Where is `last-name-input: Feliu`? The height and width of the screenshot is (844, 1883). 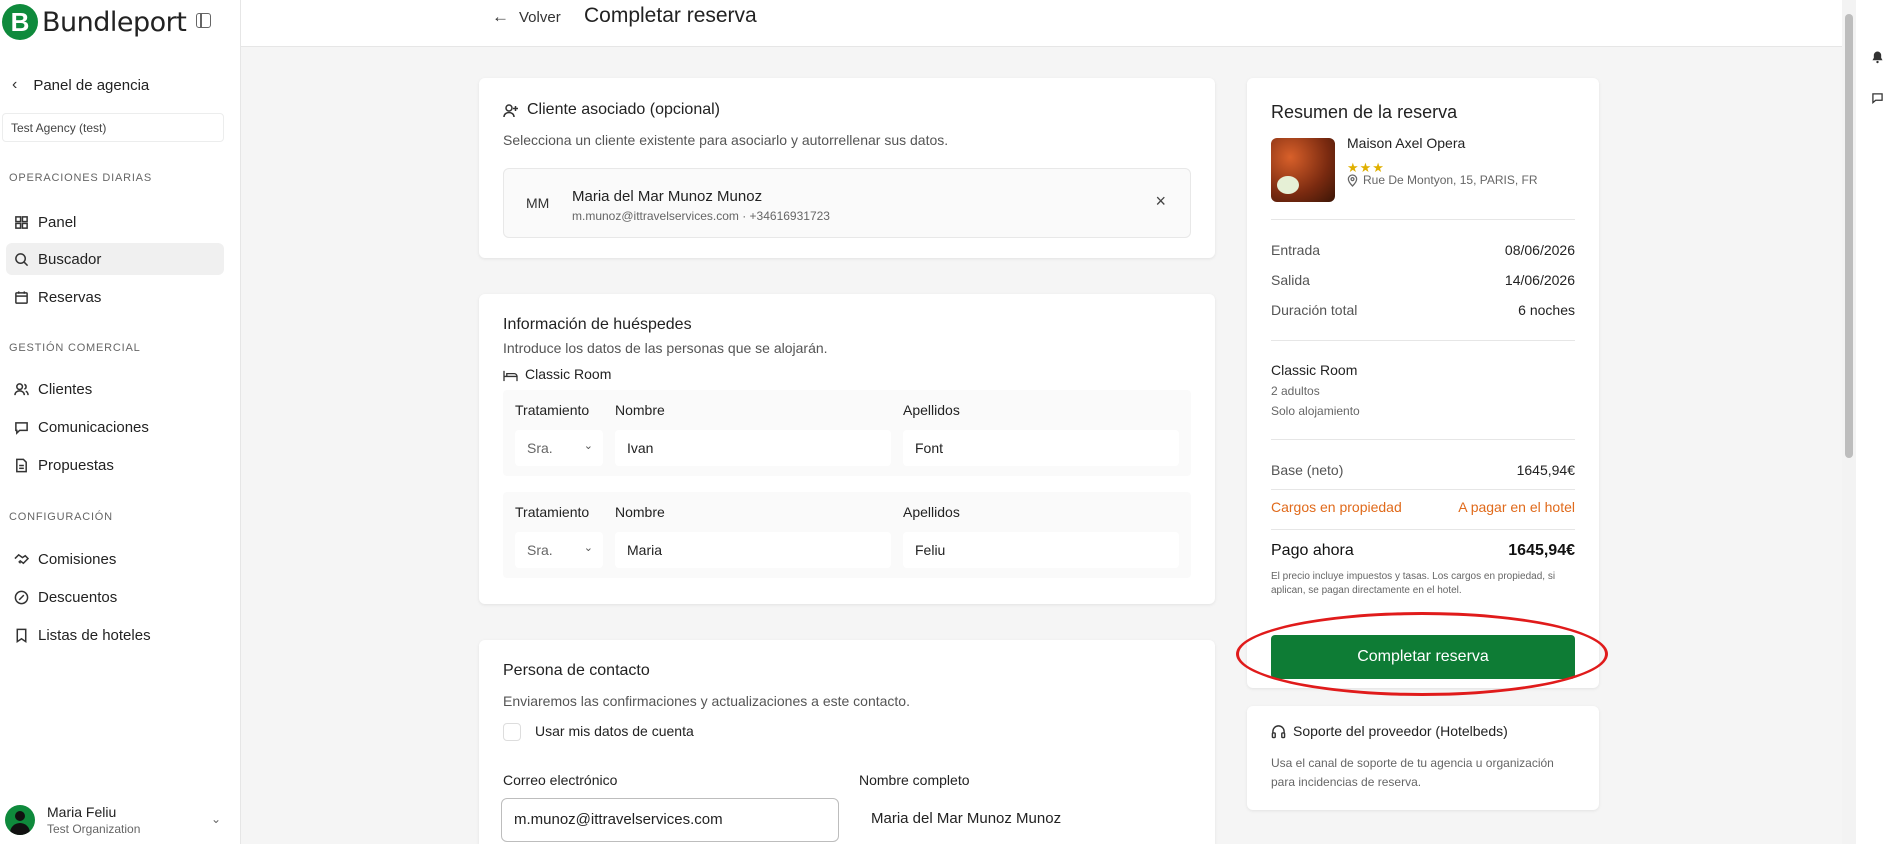
last-name-input: Feliu is located at coordinates (1041, 550).